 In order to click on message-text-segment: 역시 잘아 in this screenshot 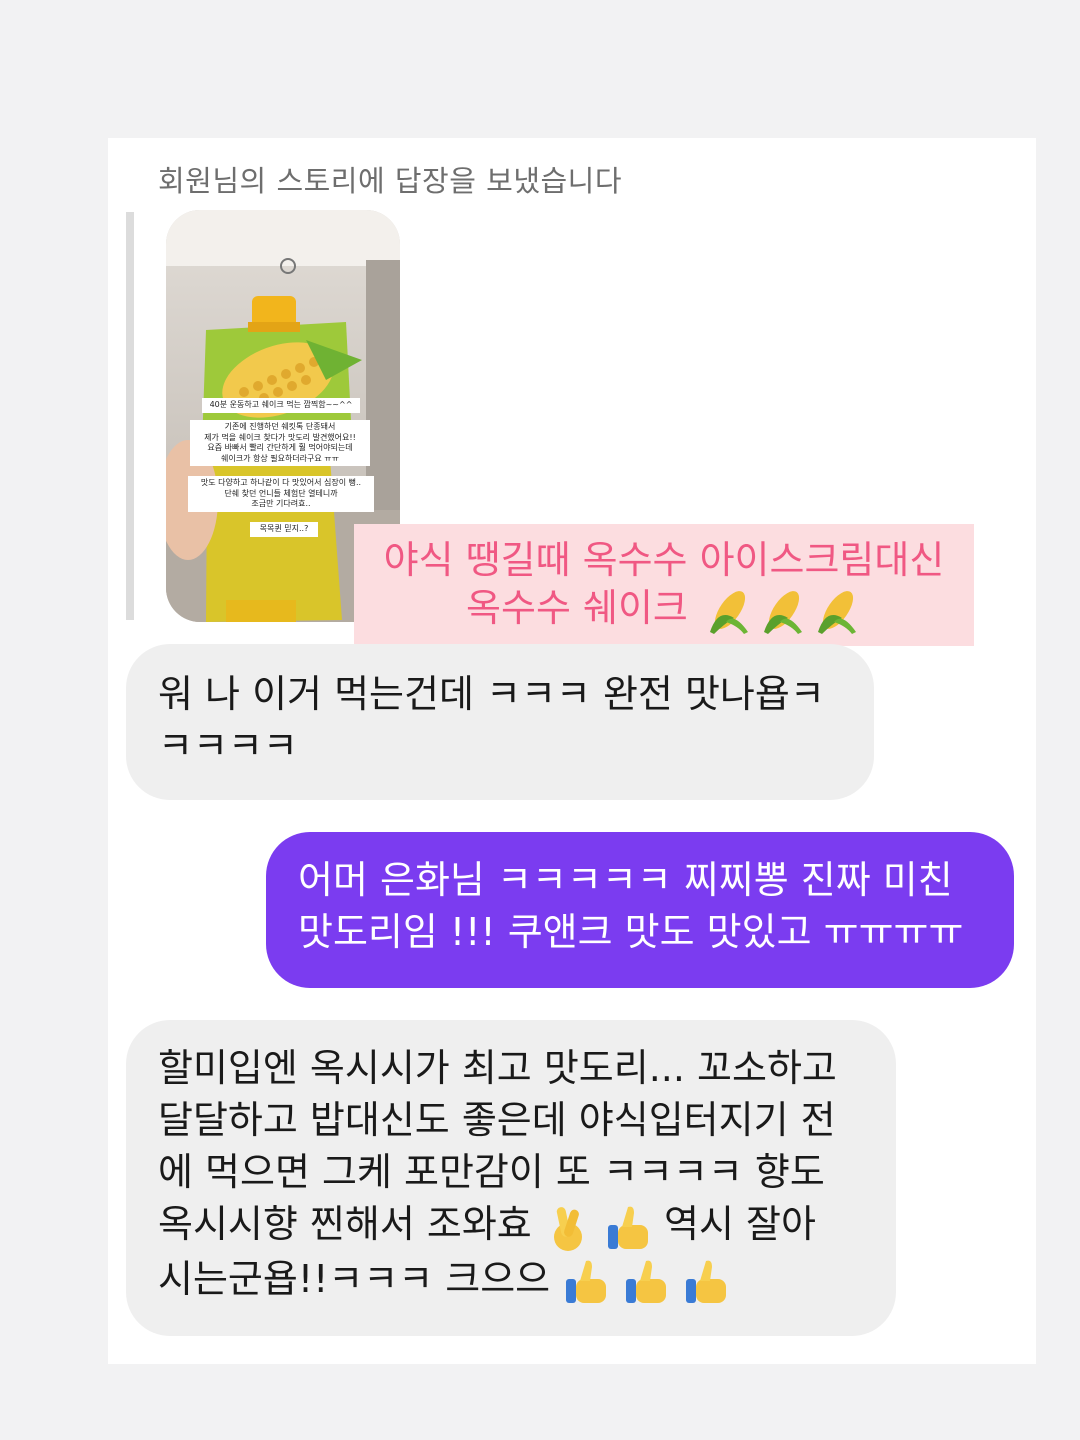, I will do `click(740, 1224)`.